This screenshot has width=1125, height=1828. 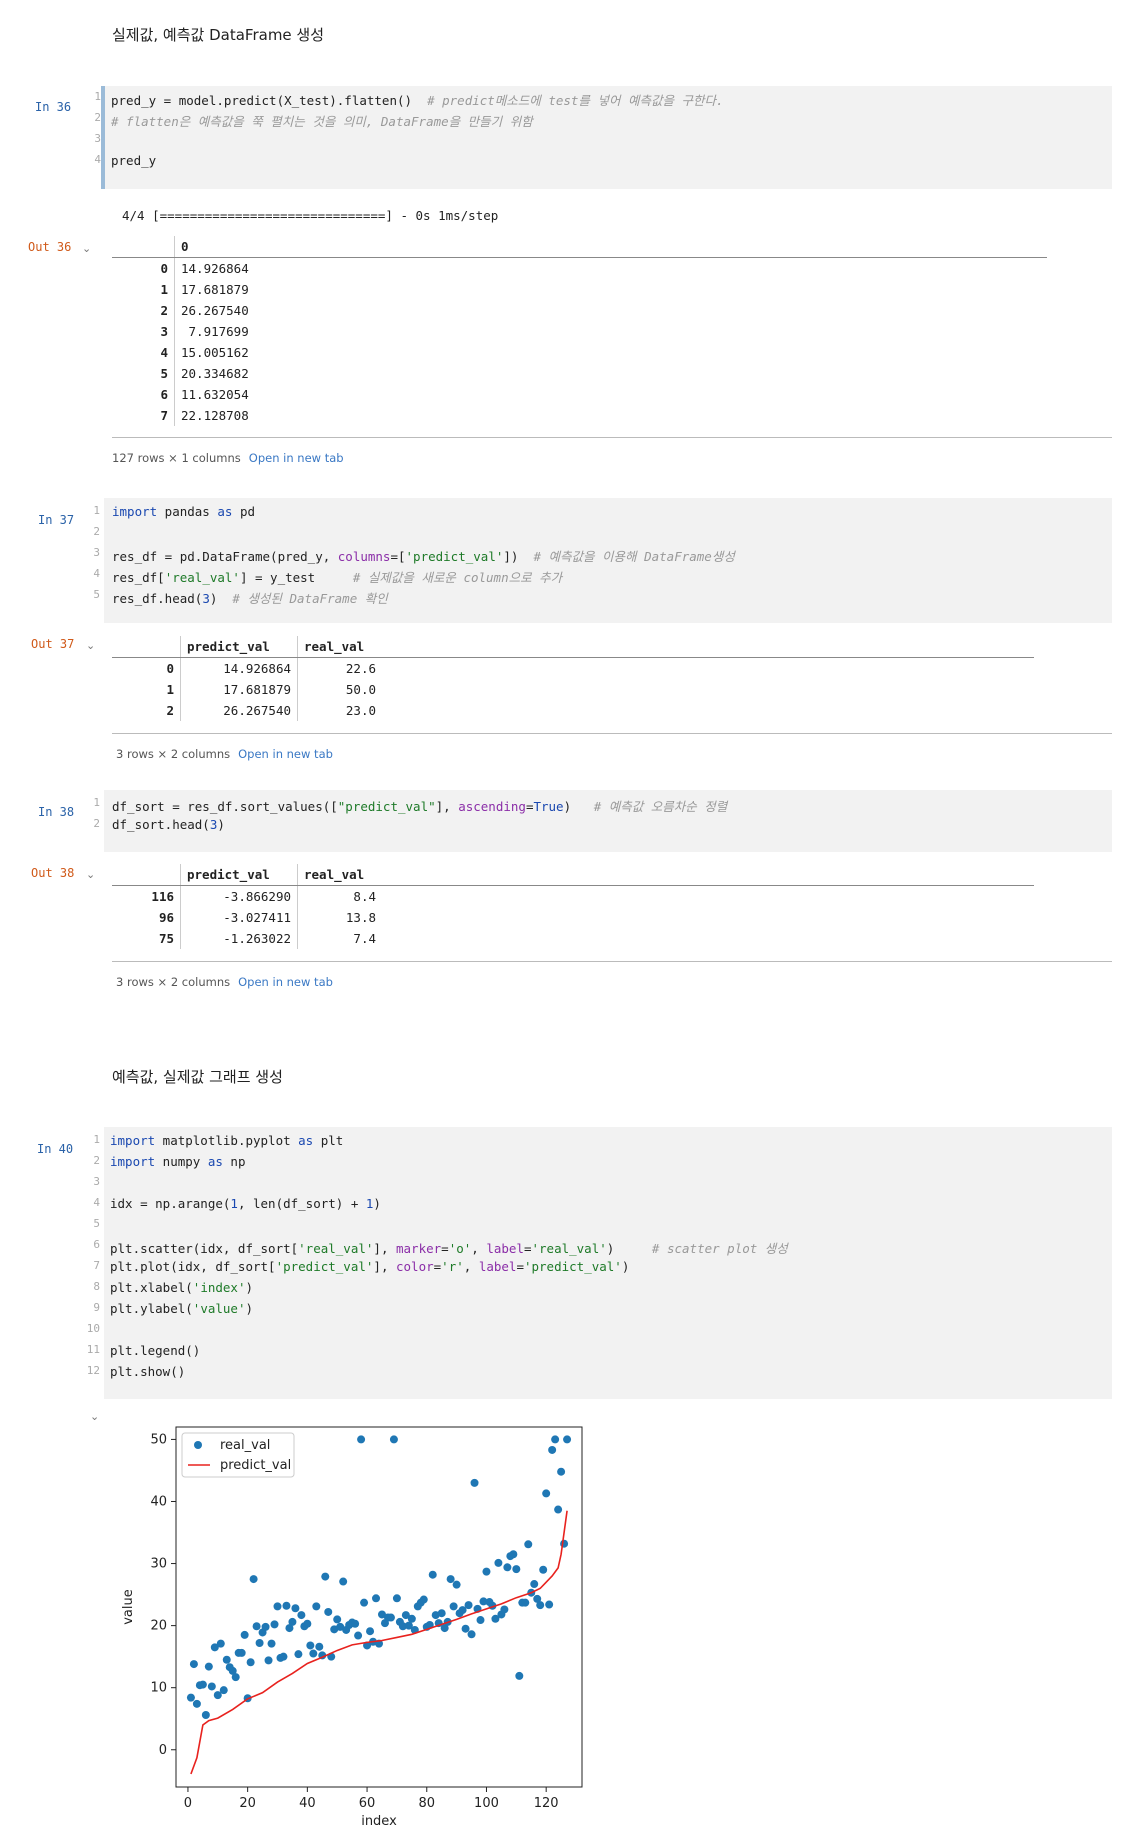 I want to click on cell-in-prompt-38: In 38, so click(x=56, y=812).